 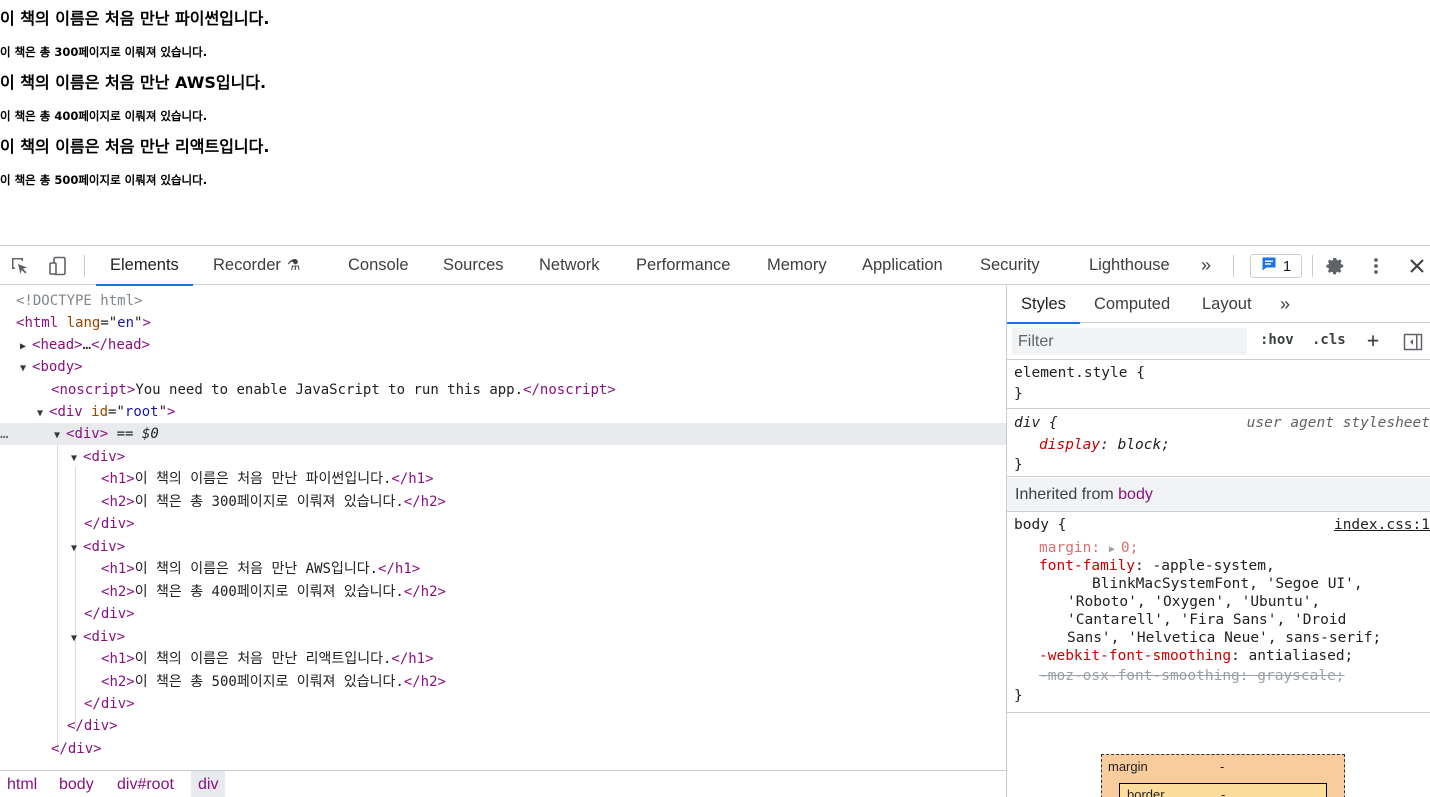 What do you see at coordinates (503, 592) in the screenshot?
I see `dom-line-h2: <h2>이 책은 총 400페이지로 이뤄져 있습니다.</h2>` at bounding box center [503, 592].